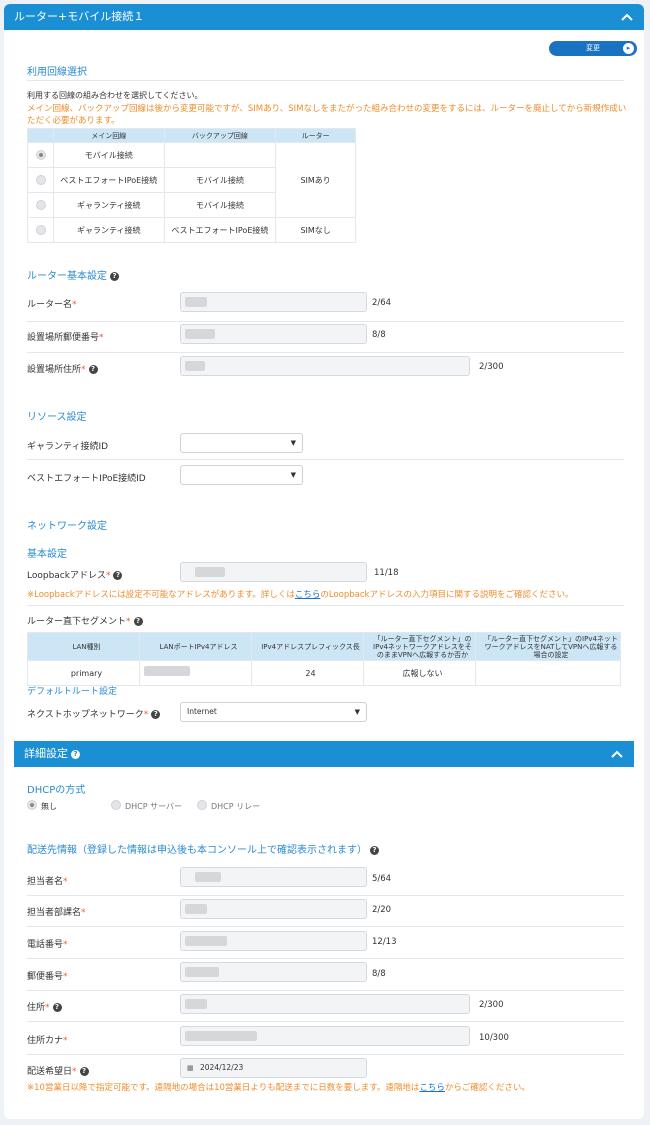  Describe the element at coordinates (222, 1067) in the screenshot. I see `date-value: 2024/12/23` at that location.